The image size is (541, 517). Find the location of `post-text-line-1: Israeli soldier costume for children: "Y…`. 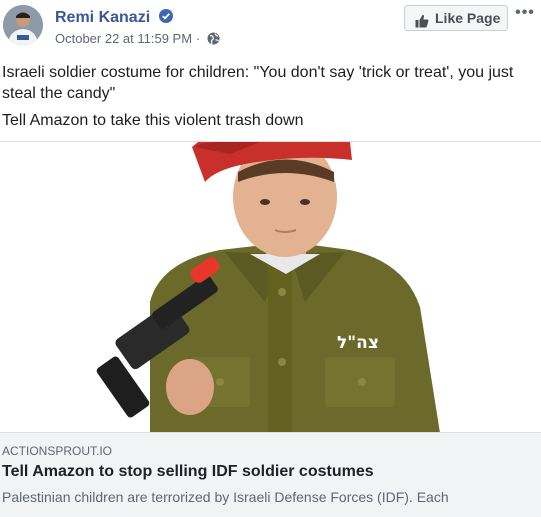

post-text-line-1: Israeli soldier costume for children: "Y… is located at coordinates (258, 83).